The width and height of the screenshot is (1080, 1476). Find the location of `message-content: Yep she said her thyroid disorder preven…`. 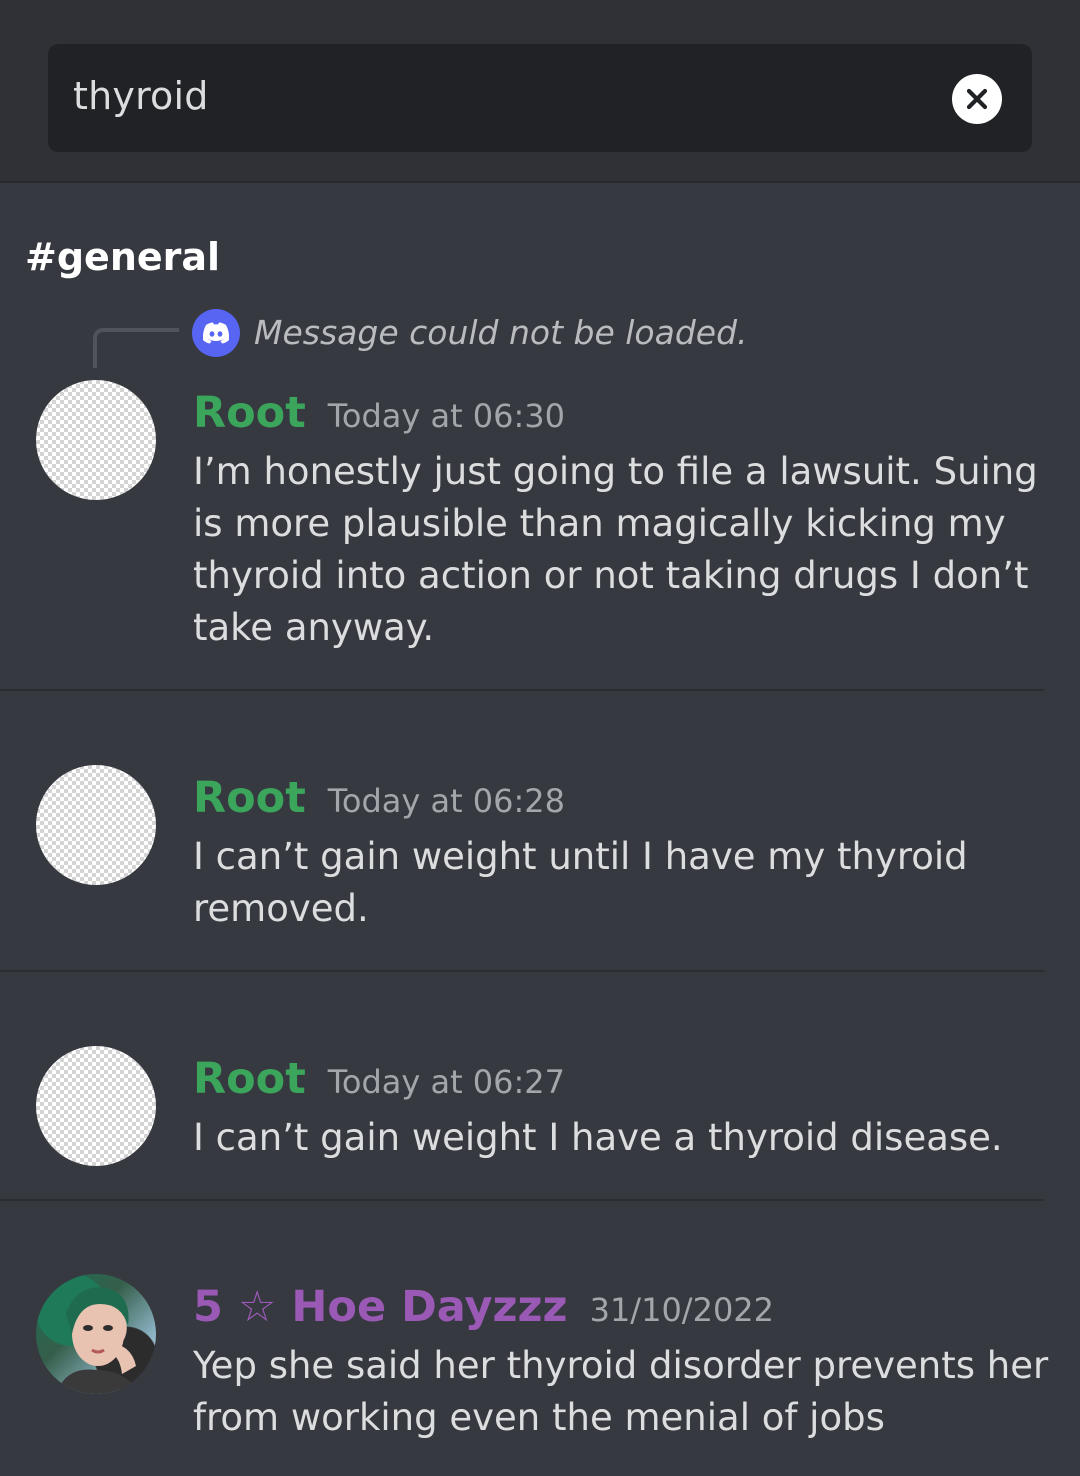

message-content: Yep she said her thyroid disorder preven… is located at coordinates (621, 1391).